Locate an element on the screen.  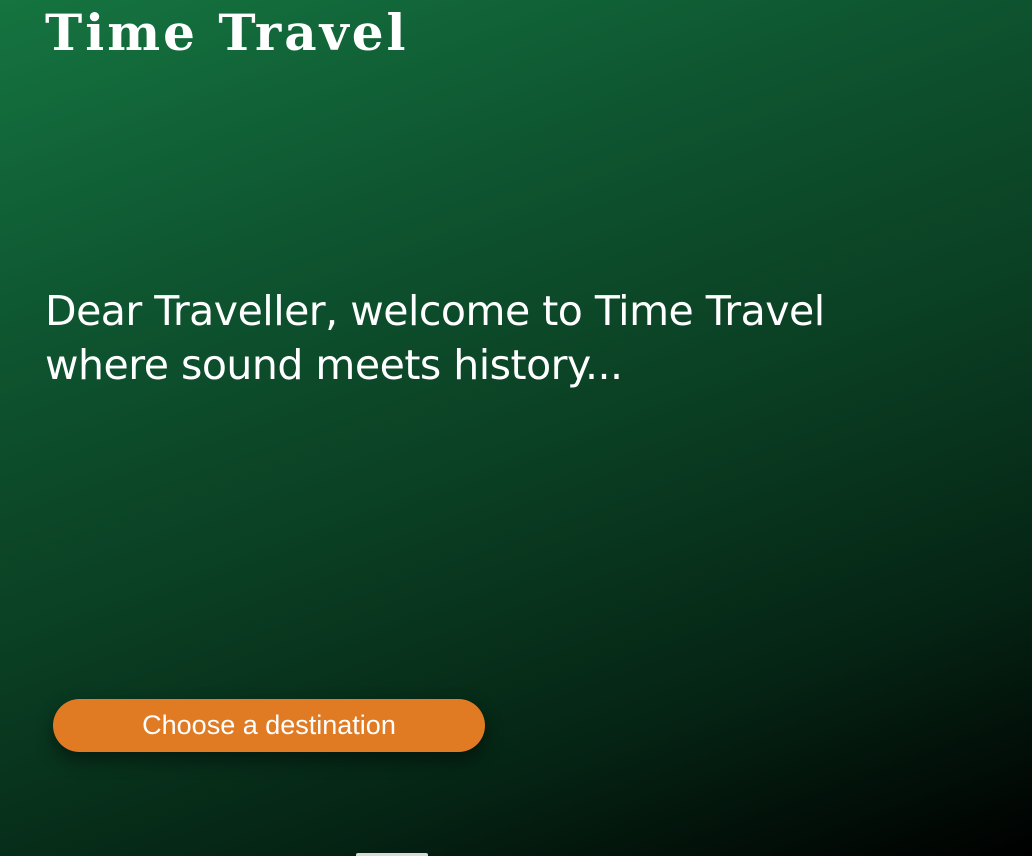
choose-destination-button: Choose a destination is located at coordinates (269, 725).